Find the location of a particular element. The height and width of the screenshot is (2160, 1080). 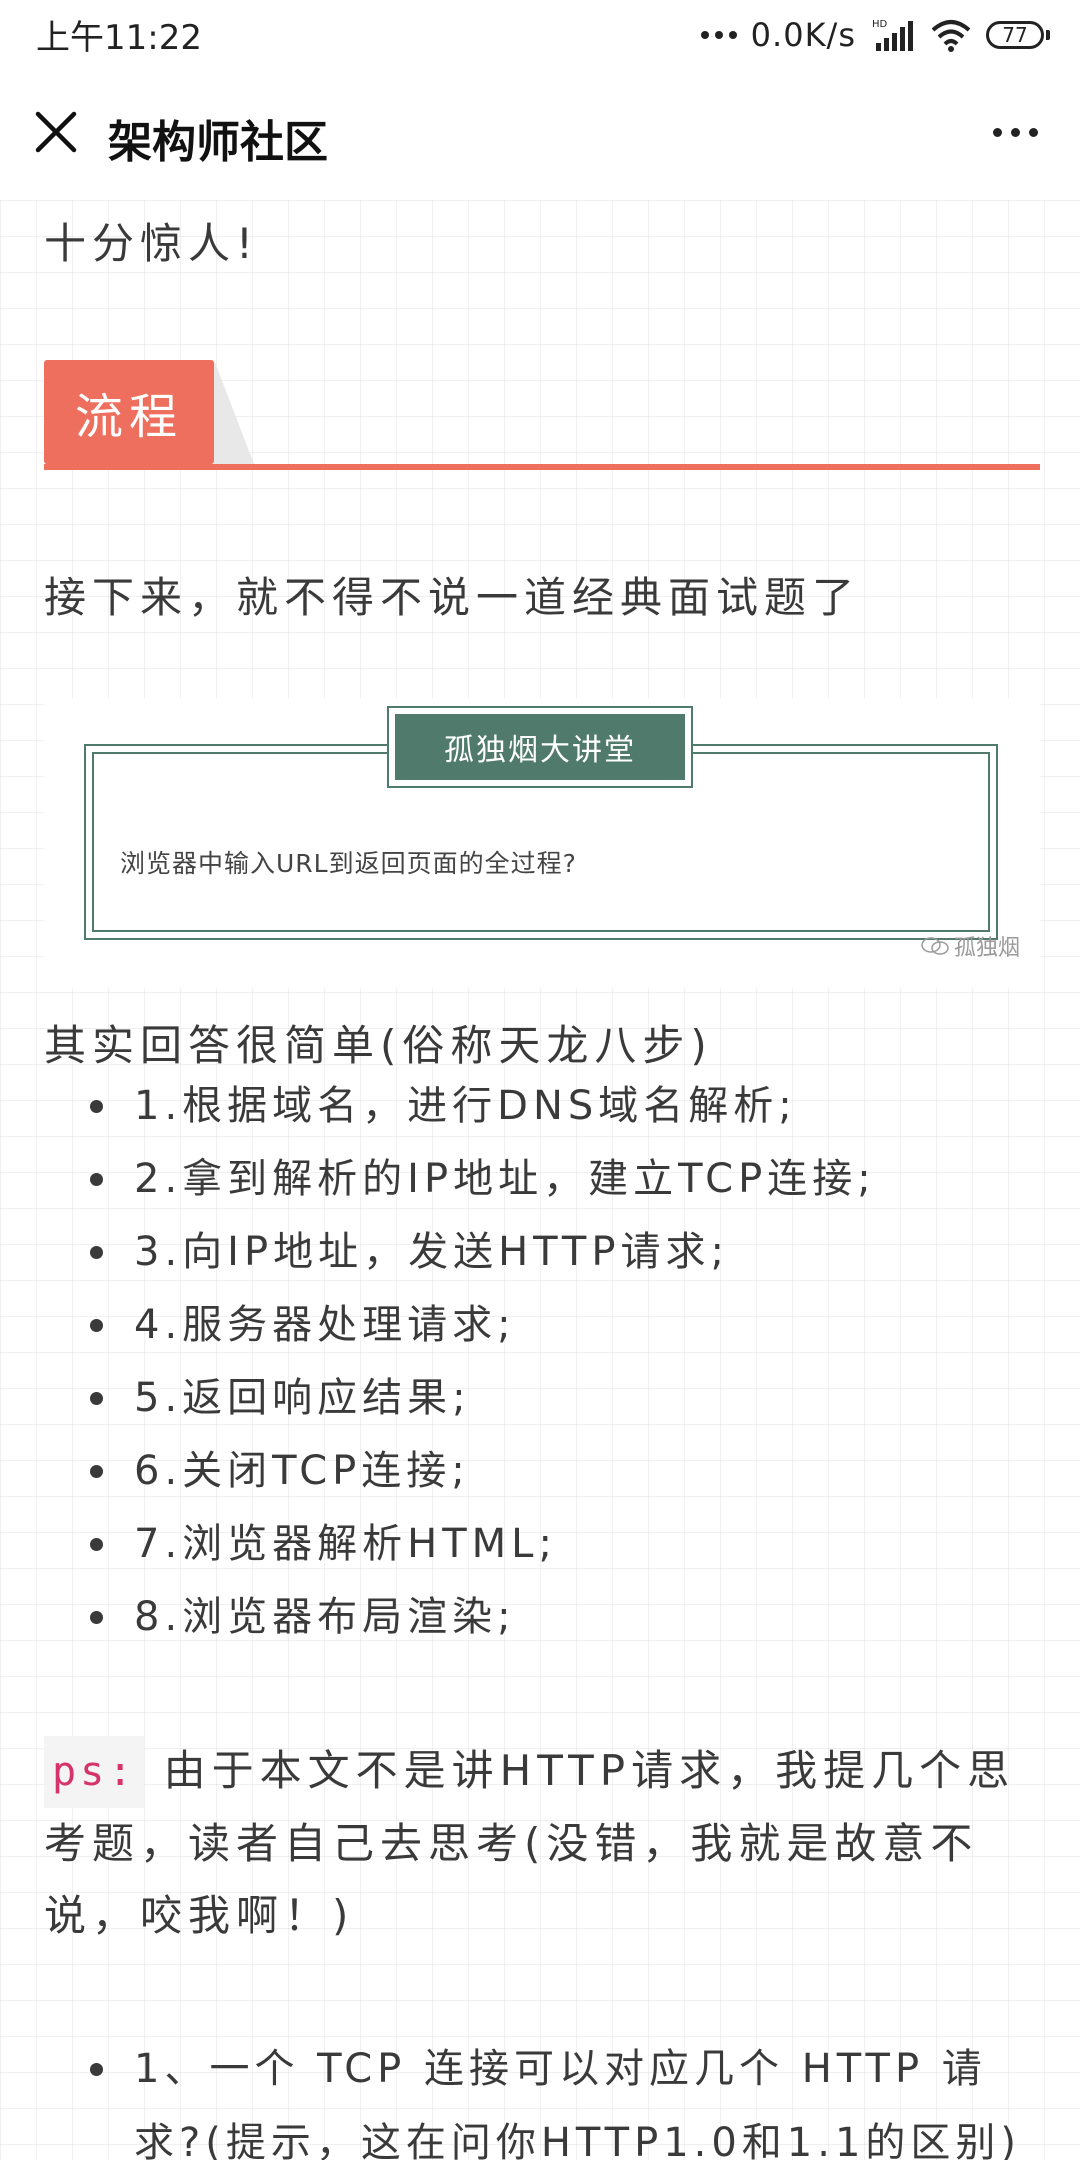

list-item: 6.关闭TCP连接; is located at coordinates (460, 1471).